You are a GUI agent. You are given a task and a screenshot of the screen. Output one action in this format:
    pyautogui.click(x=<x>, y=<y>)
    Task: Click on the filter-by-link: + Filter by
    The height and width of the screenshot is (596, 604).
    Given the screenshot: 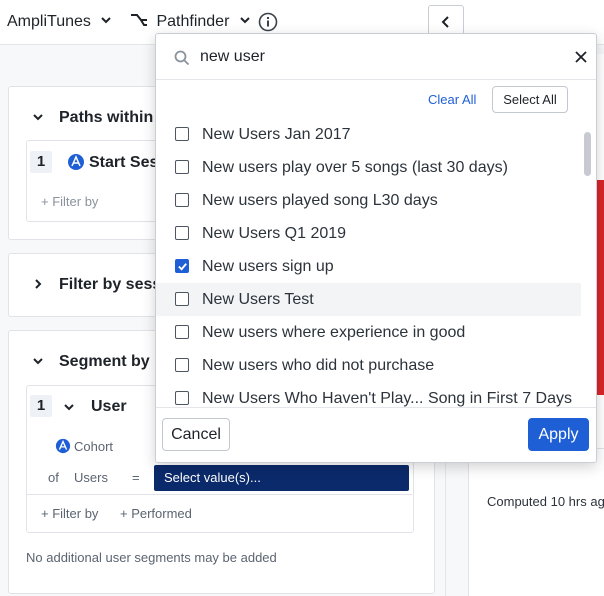 What is the action you would take?
    pyautogui.click(x=69, y=201)
    